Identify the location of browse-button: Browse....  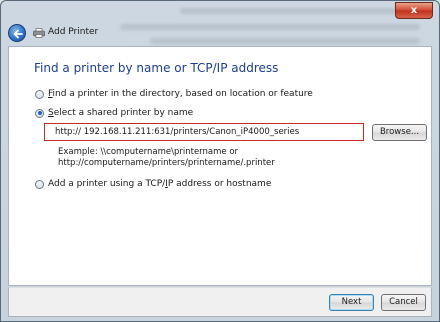
(399, 132).